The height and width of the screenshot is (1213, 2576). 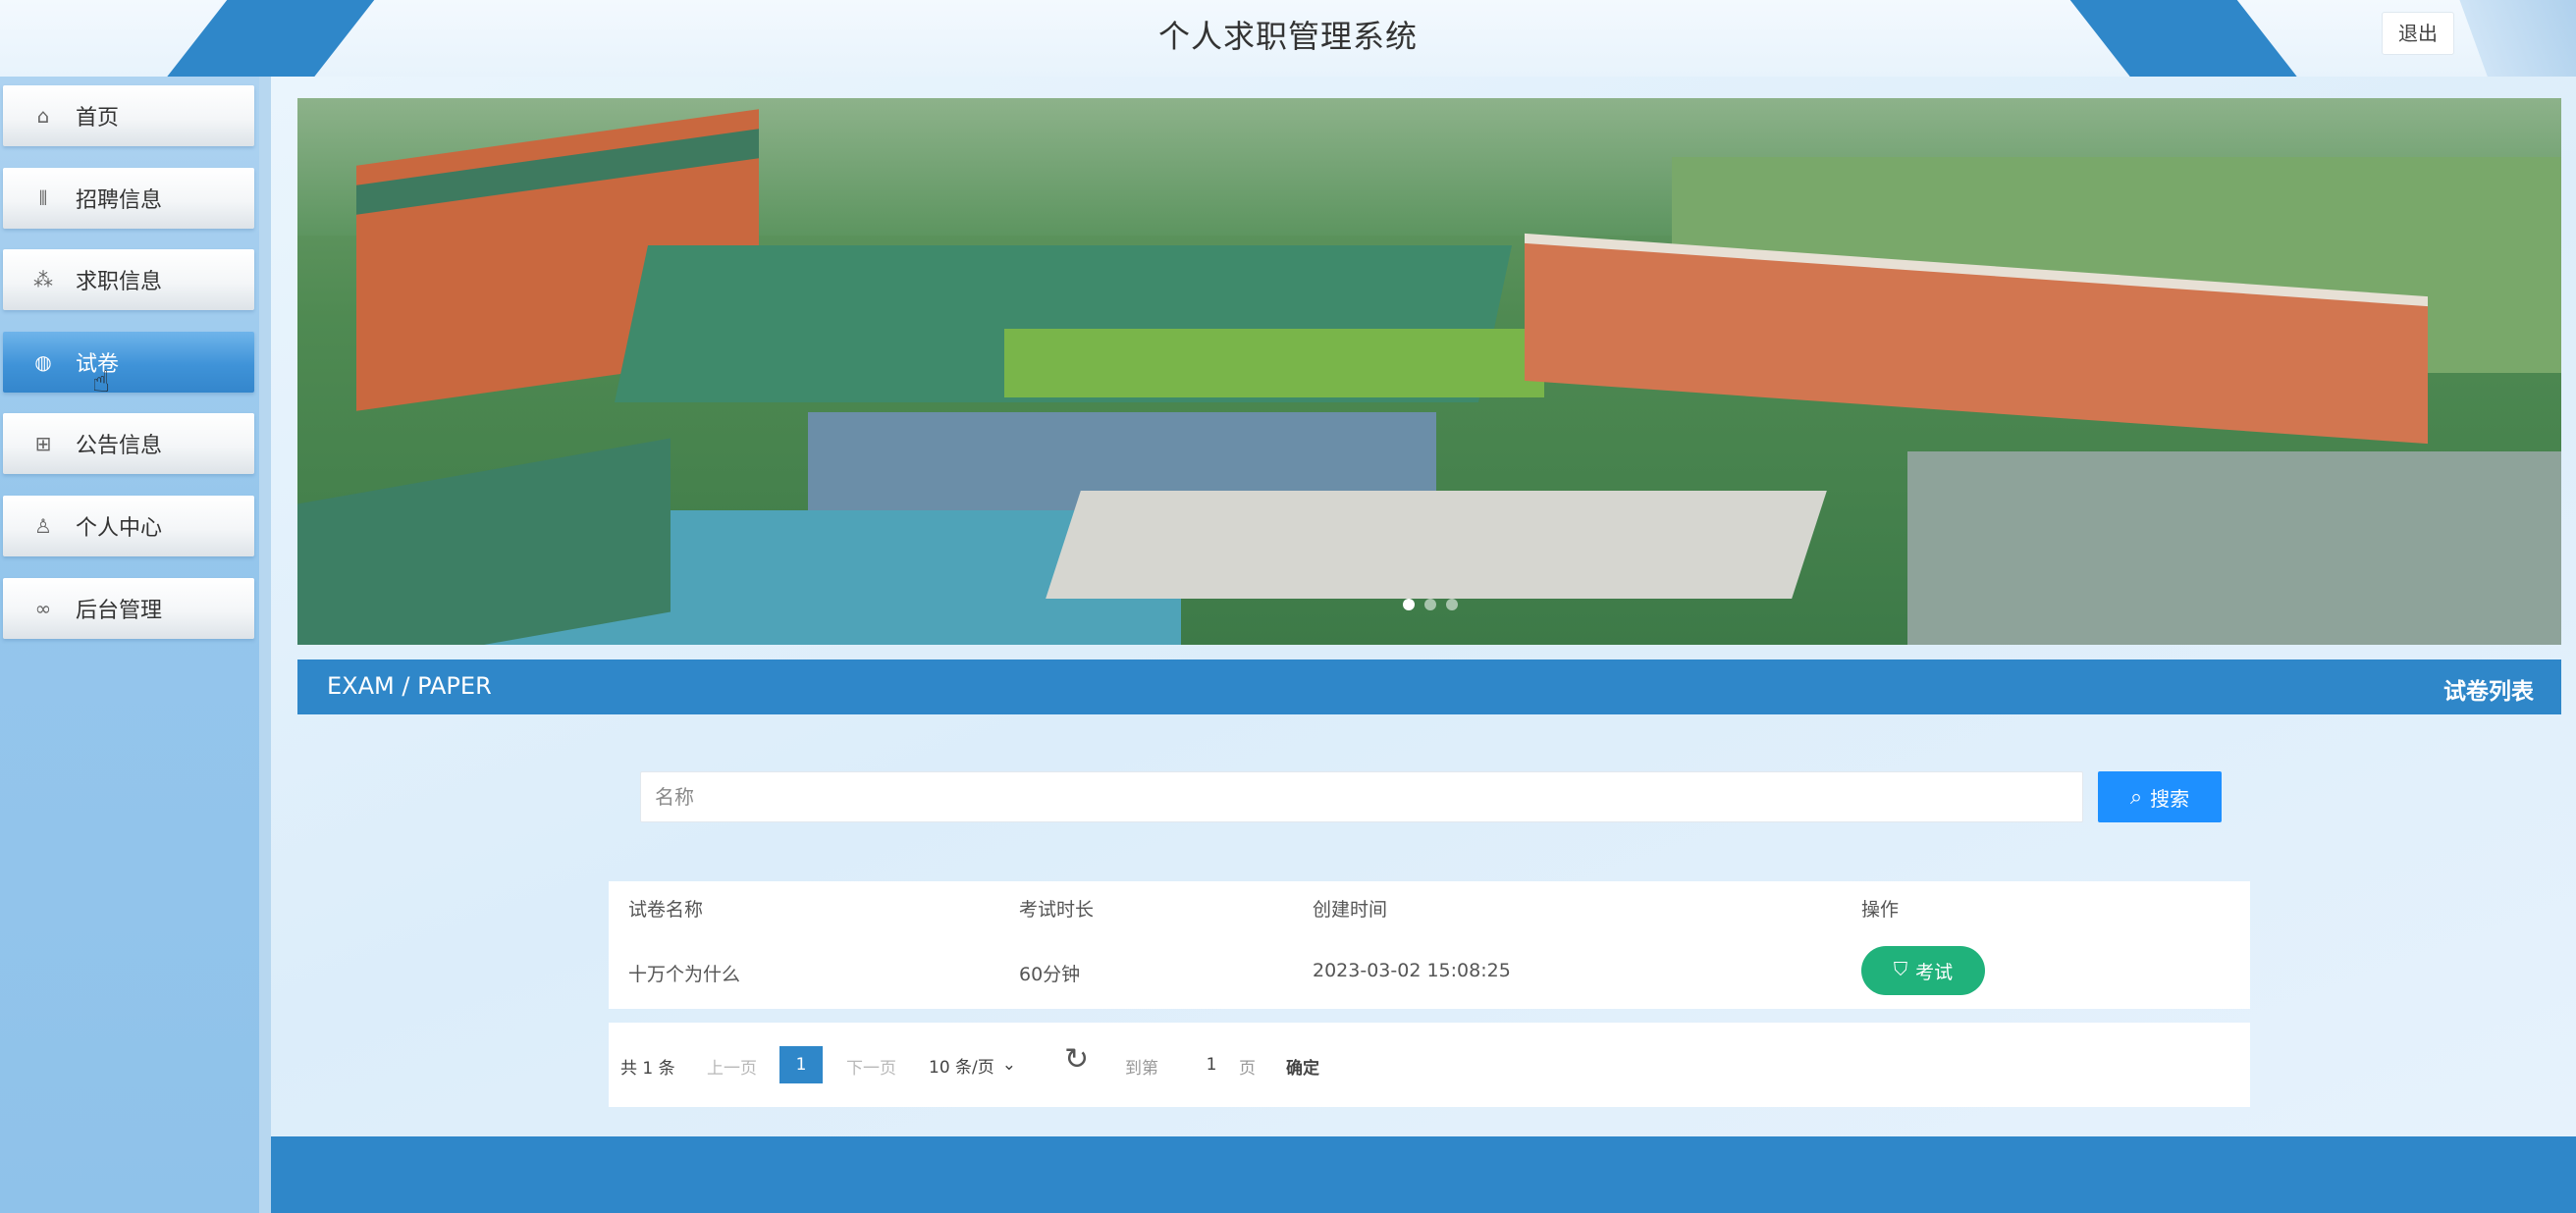 What do you see at coordinates (1934, 972) in the screenshot?
I see `exam-button-label: 考试` at bounding box center [1934, 972].